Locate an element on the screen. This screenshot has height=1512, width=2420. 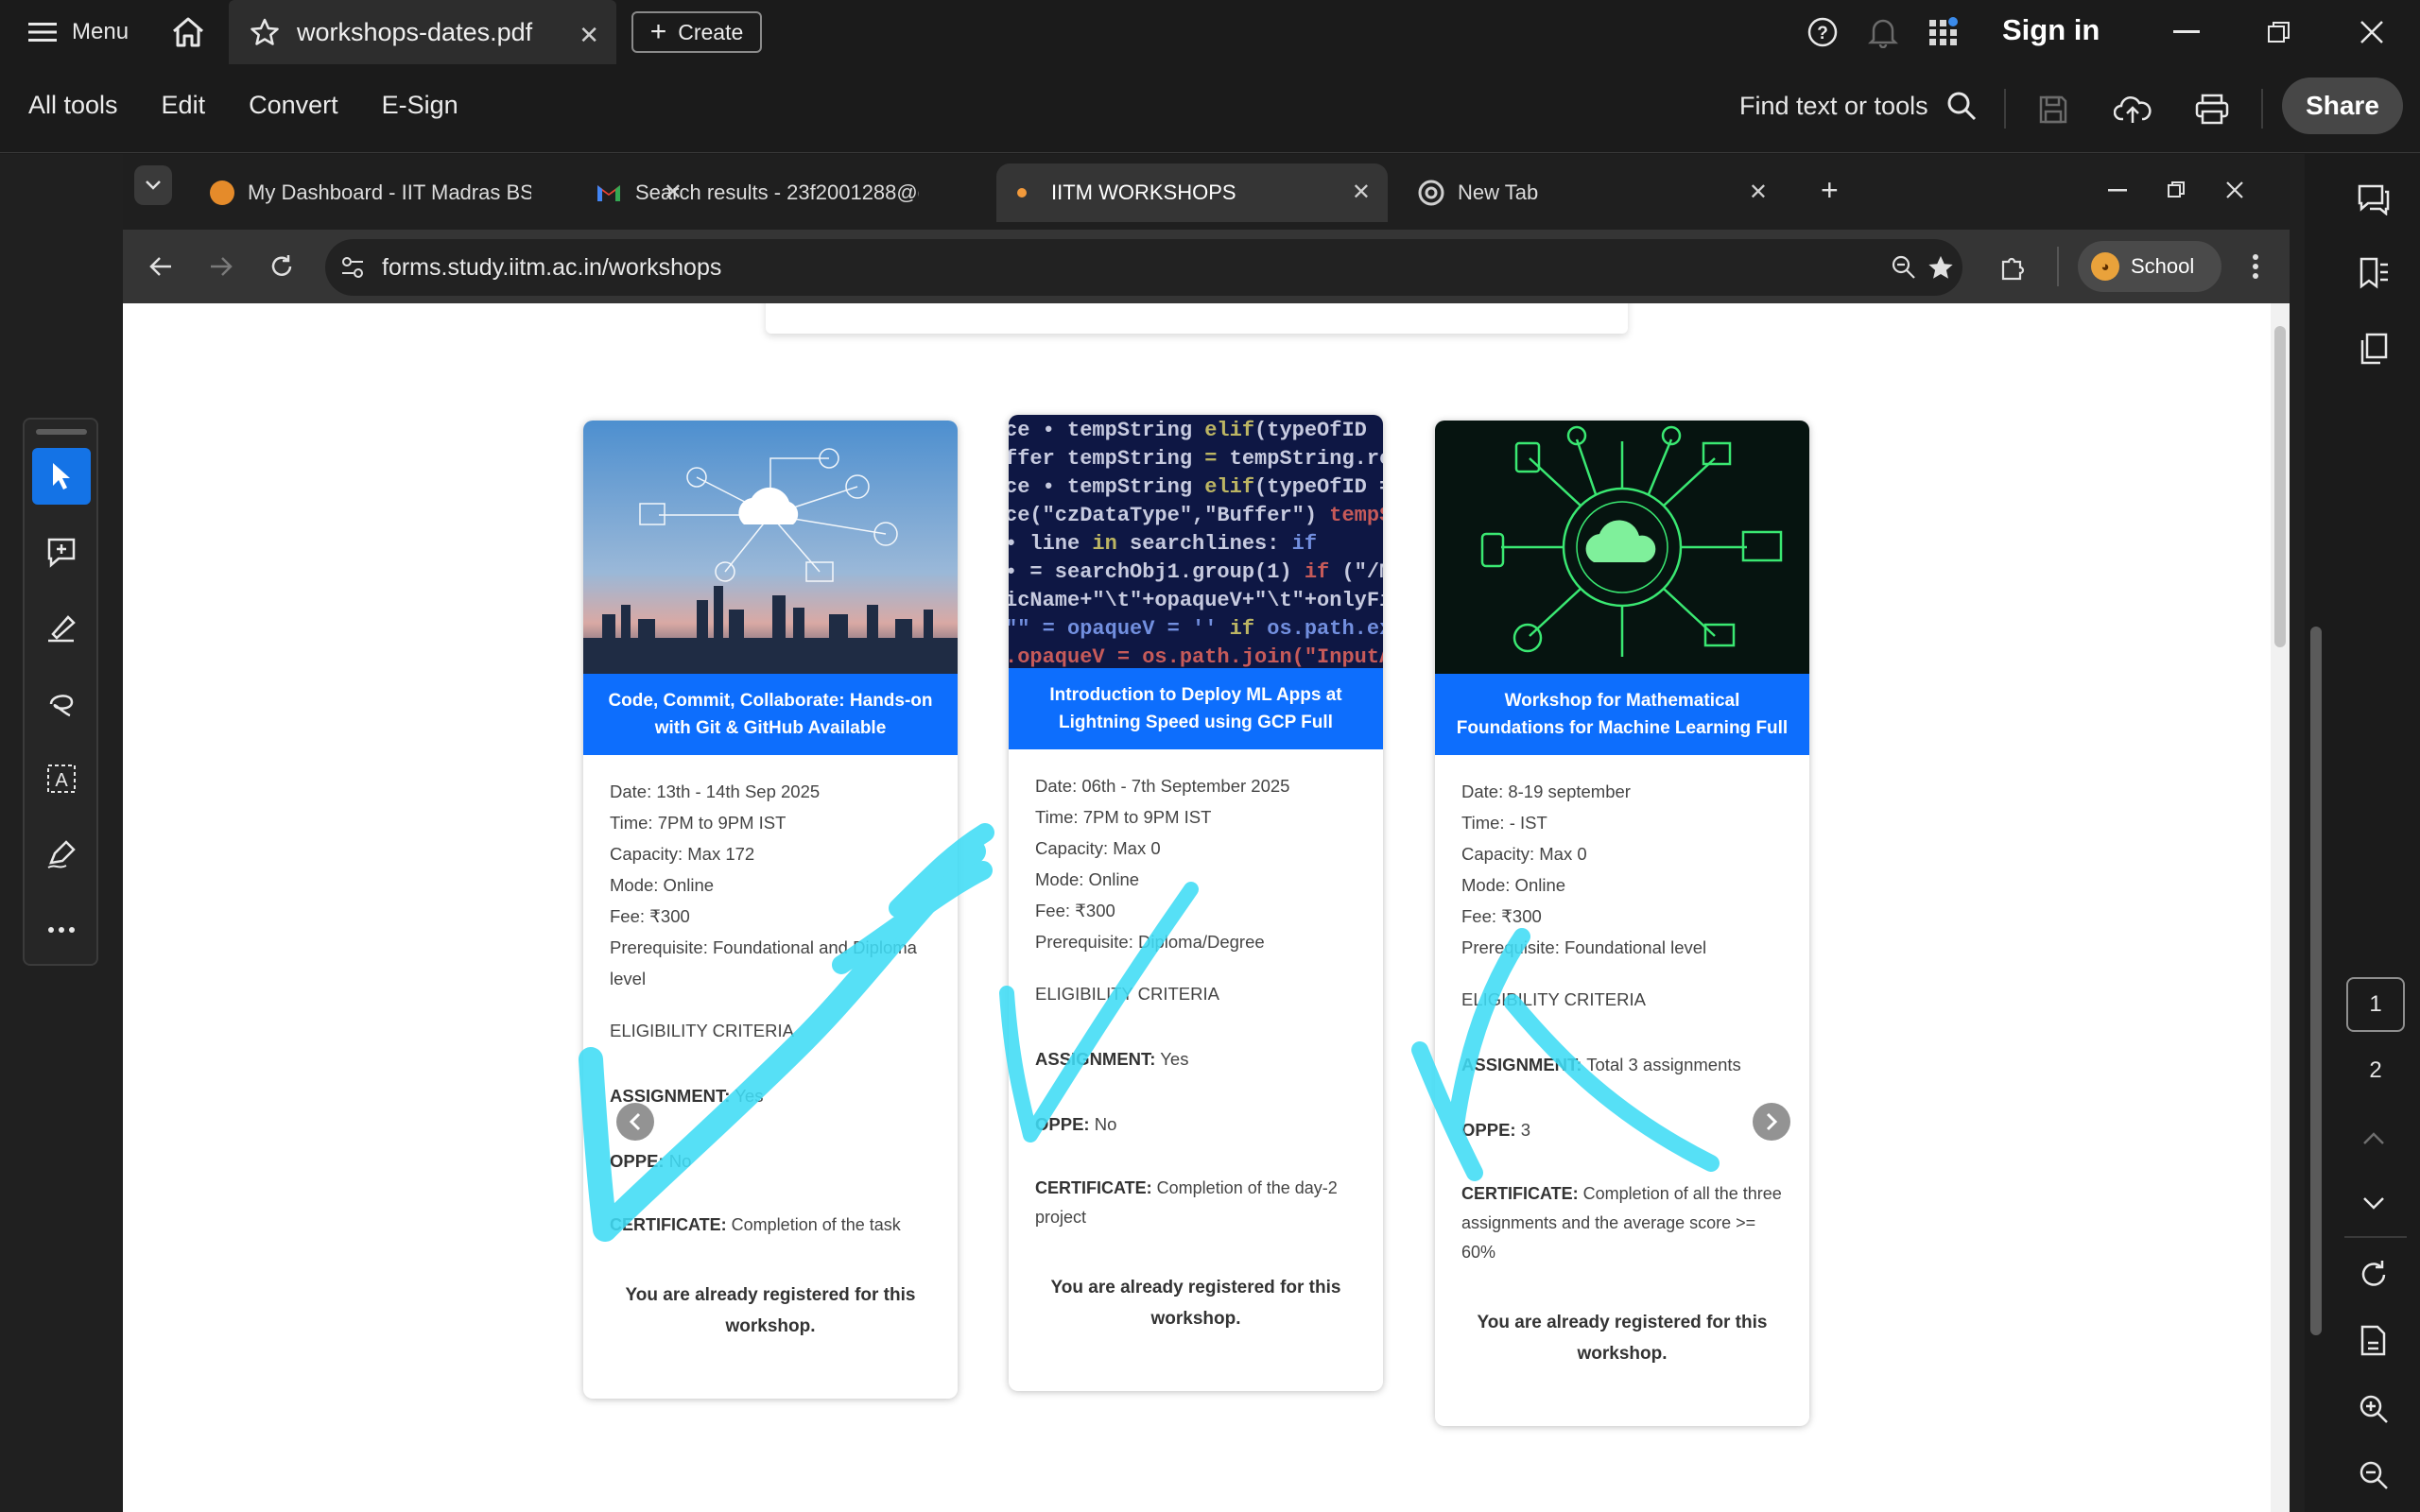
comments-icon is located at coordinates (2373, 199).